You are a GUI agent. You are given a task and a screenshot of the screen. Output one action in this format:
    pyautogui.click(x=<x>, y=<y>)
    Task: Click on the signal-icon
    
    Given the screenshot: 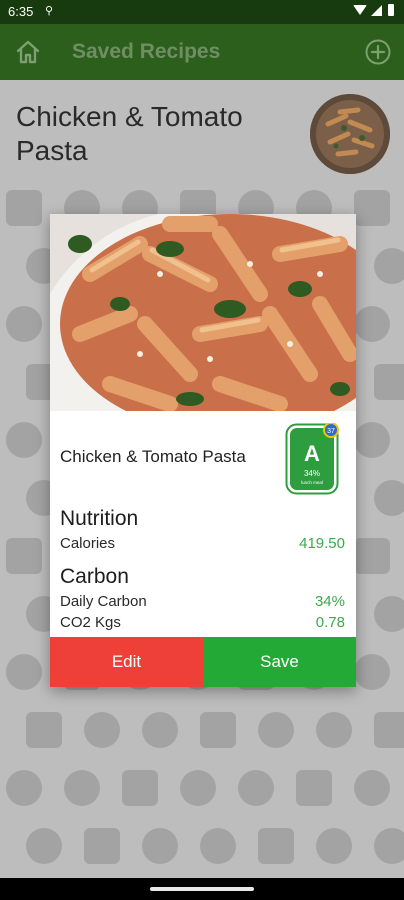 What is the action you would take?
    pyautogui.click(x=376, y=10)
    